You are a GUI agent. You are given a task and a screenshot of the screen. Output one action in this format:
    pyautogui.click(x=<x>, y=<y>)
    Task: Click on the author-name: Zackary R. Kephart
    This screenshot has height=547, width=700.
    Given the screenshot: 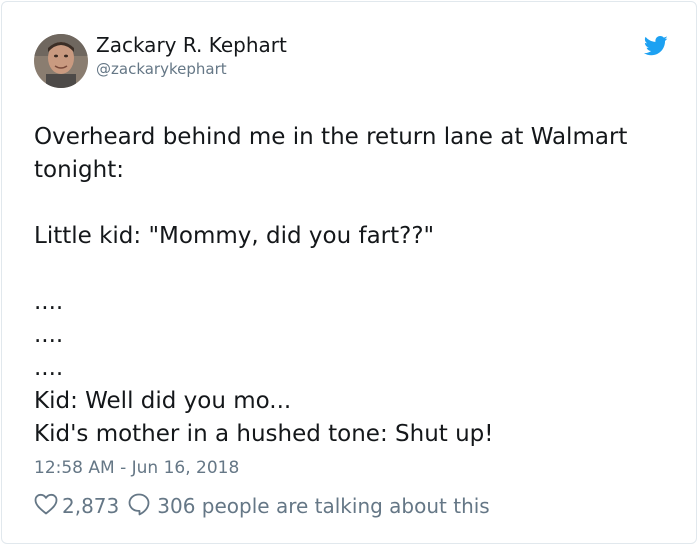 What is the action you would take?
    pyautogui.click(x=191, y=45)
    